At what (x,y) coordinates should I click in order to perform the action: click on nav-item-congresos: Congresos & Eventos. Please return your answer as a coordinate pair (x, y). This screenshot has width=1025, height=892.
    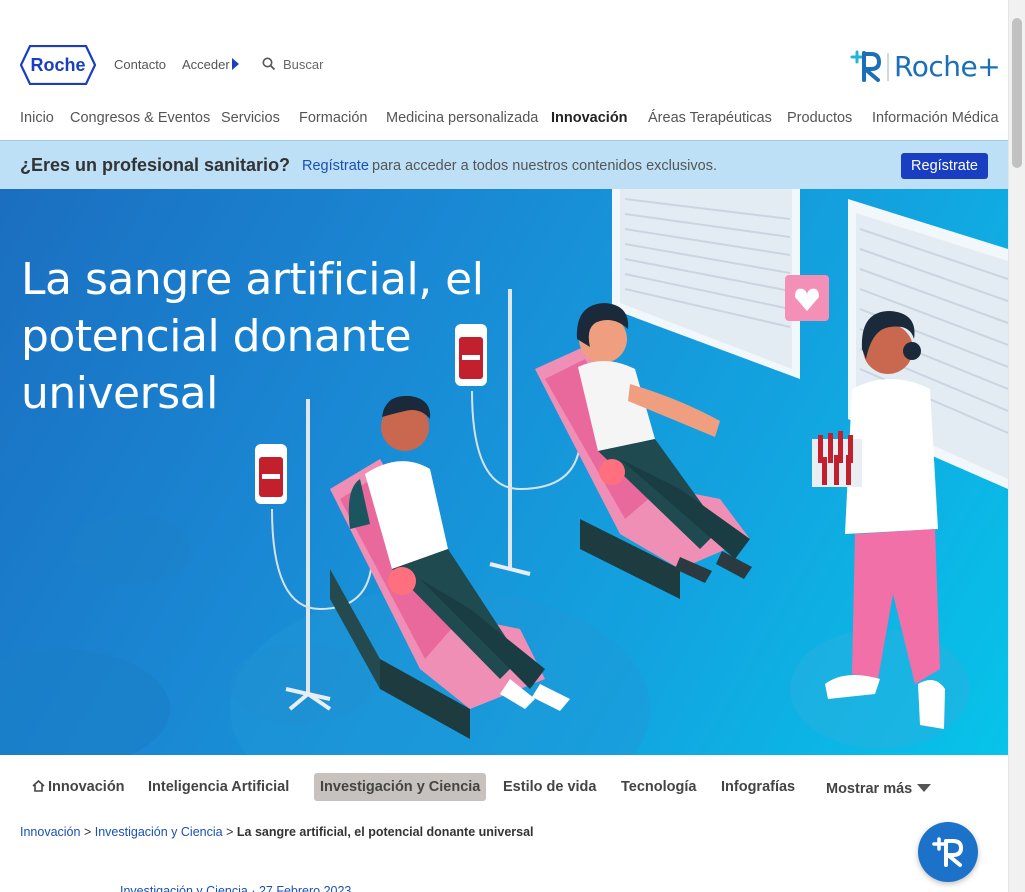
    Looking at the image, I should click on (140, 118).